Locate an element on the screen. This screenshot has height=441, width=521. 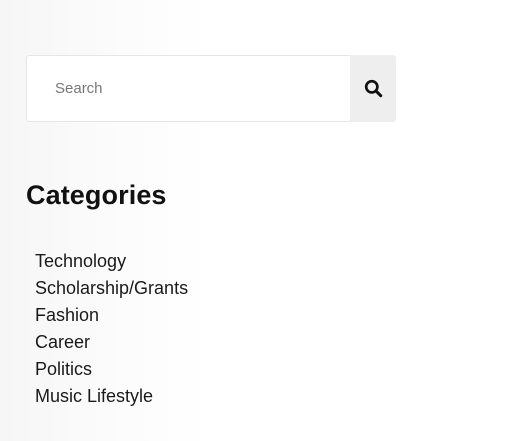
search-button is located at coordinates (373, 88).